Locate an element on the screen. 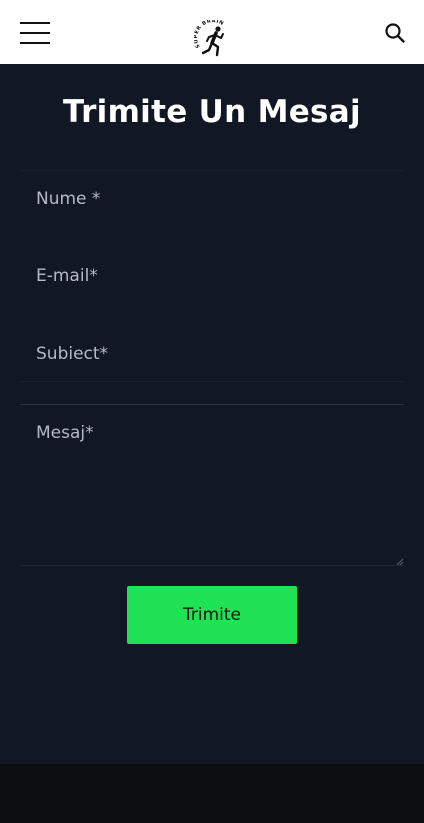 The width and height of the screenshot is (424, 823). email-field is located at coordinates (212, 276).